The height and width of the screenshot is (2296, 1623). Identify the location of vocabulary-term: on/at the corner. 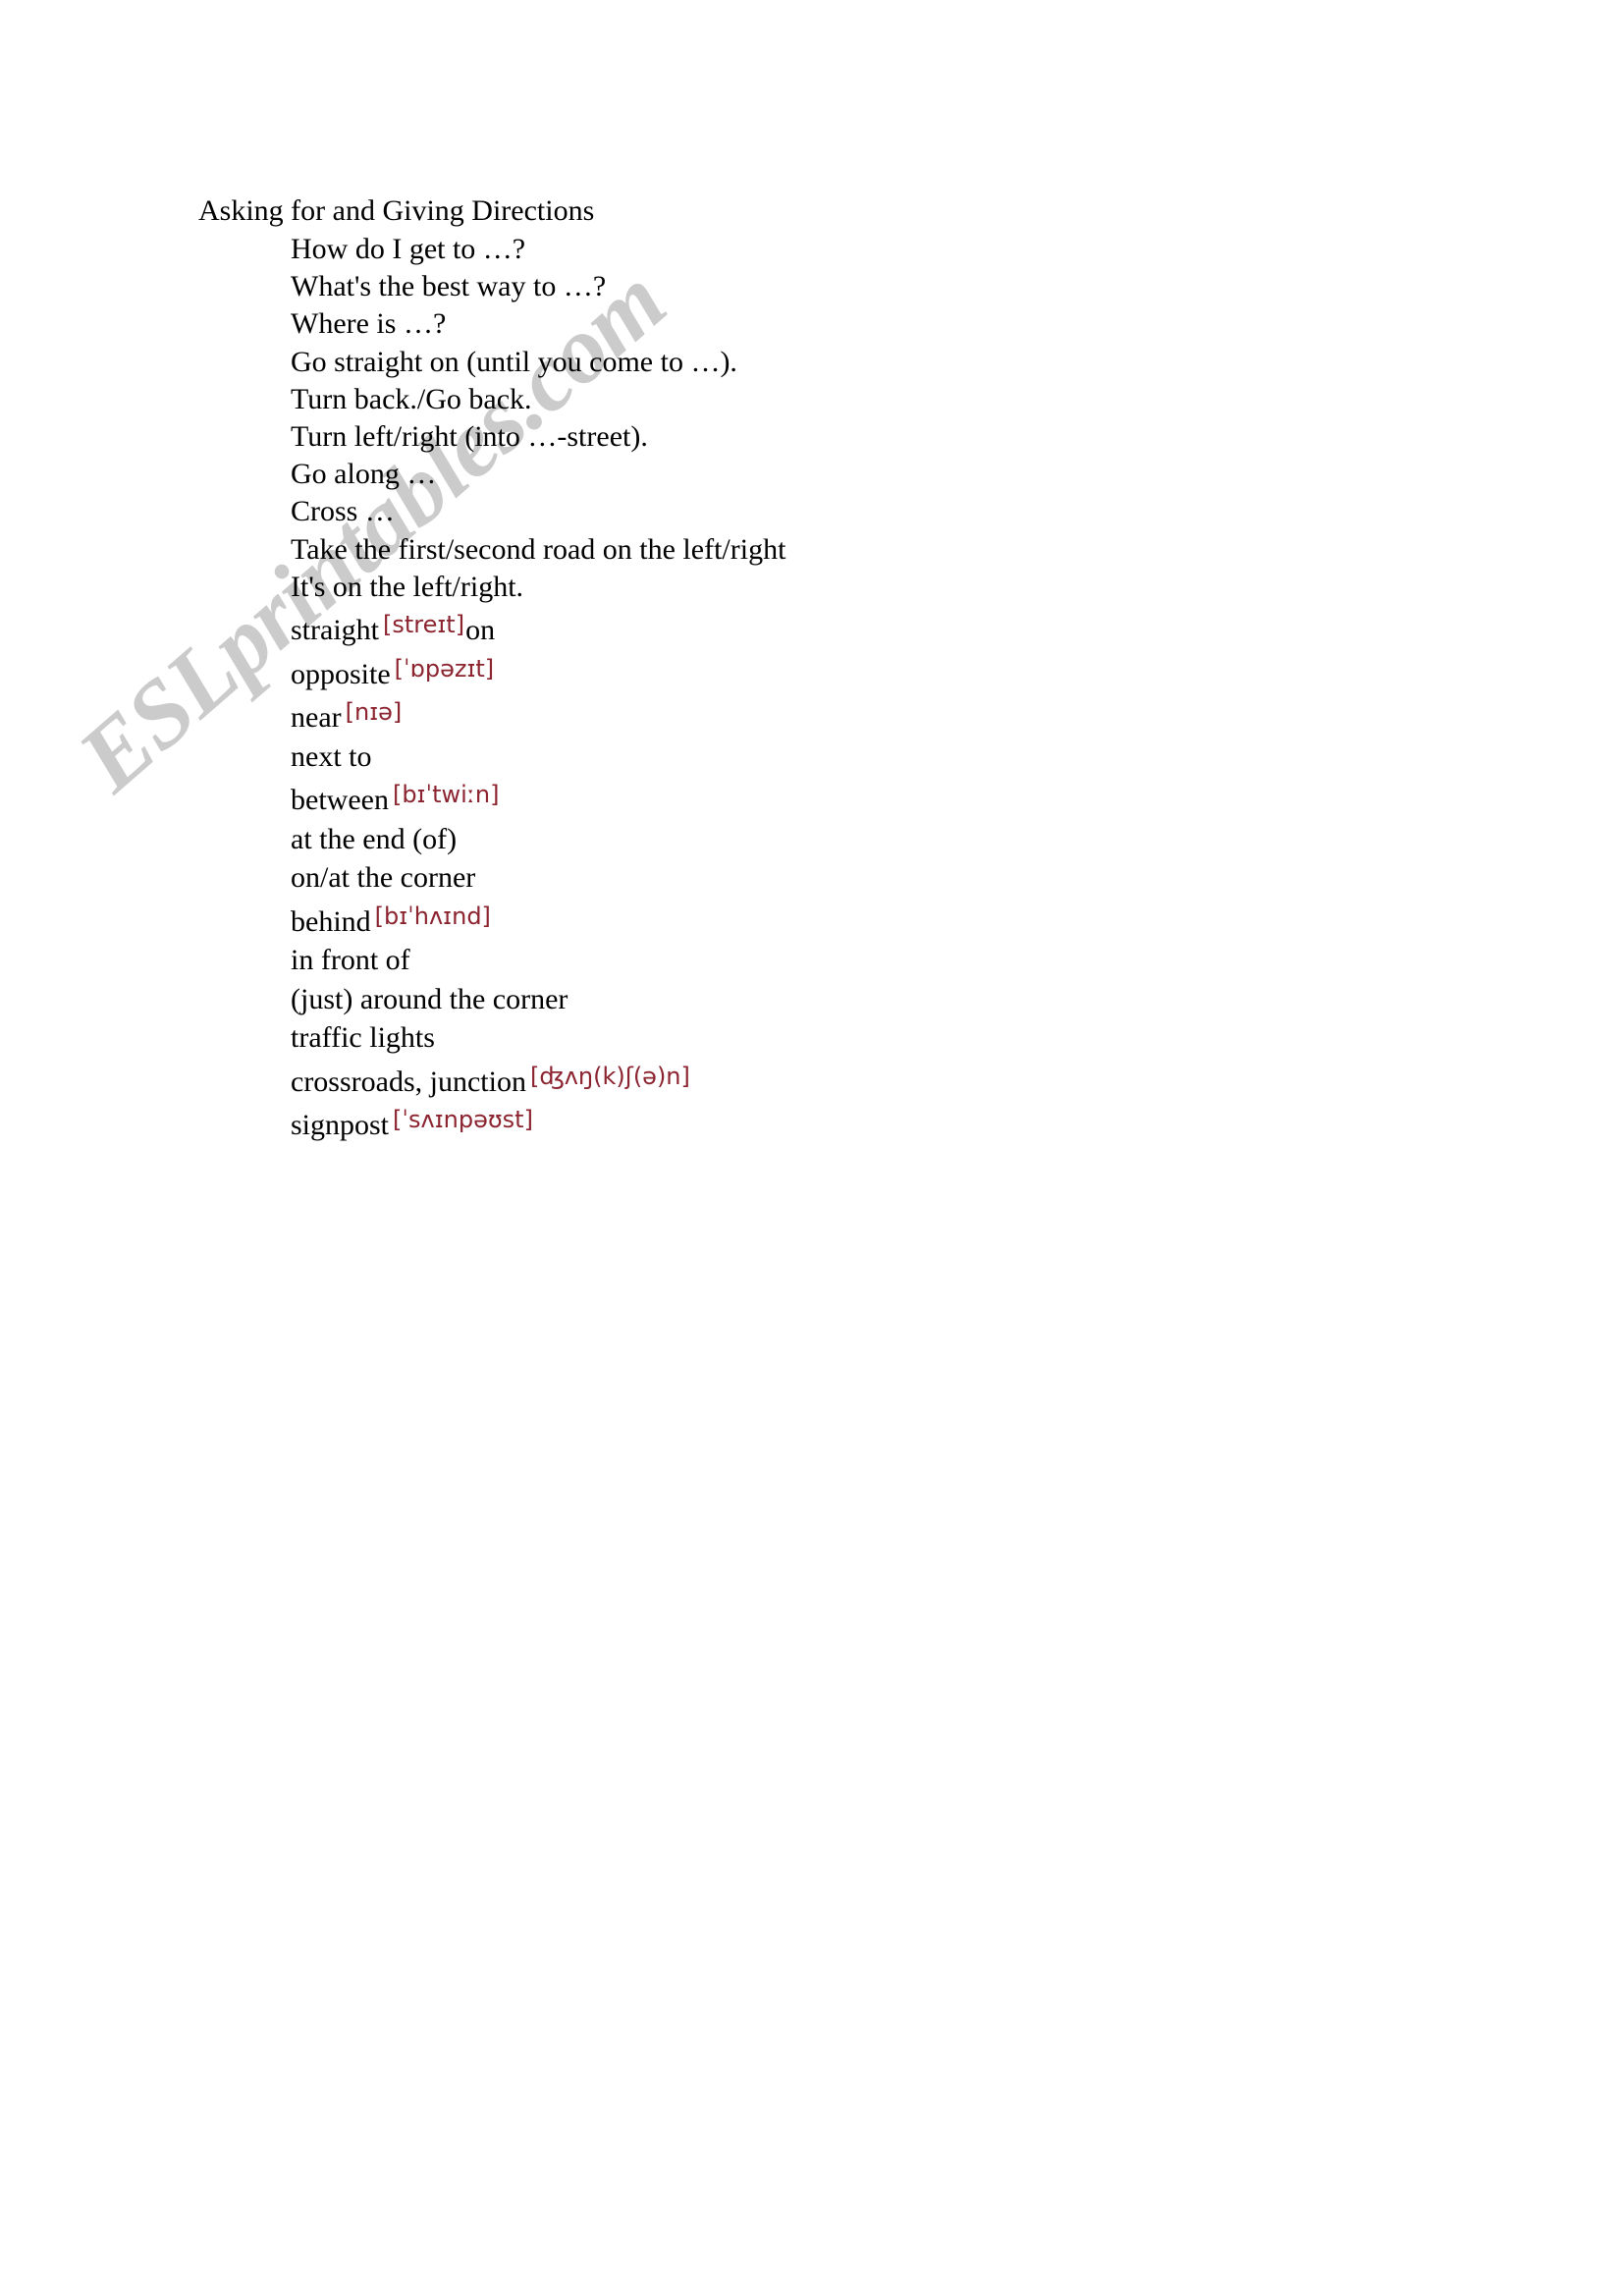
(383, 877).